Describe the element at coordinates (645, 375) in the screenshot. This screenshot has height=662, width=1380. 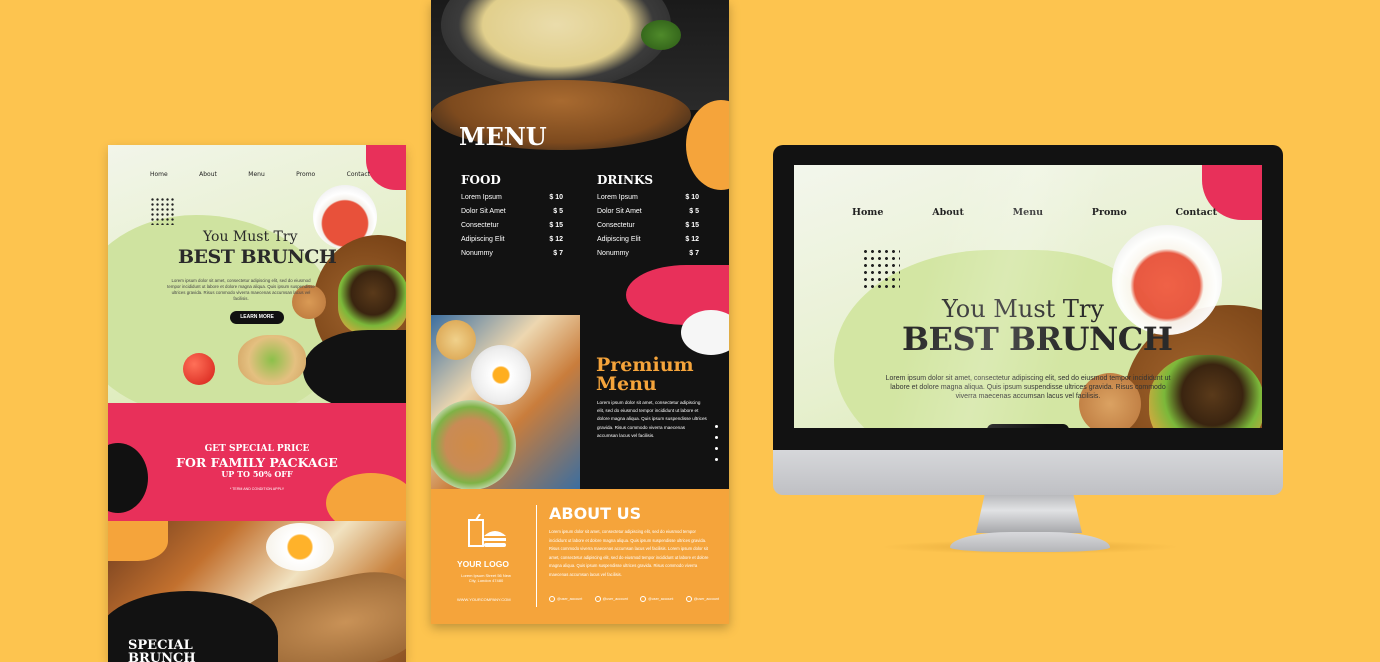
I see `premium-menu-title: Premium Menu` at that location.